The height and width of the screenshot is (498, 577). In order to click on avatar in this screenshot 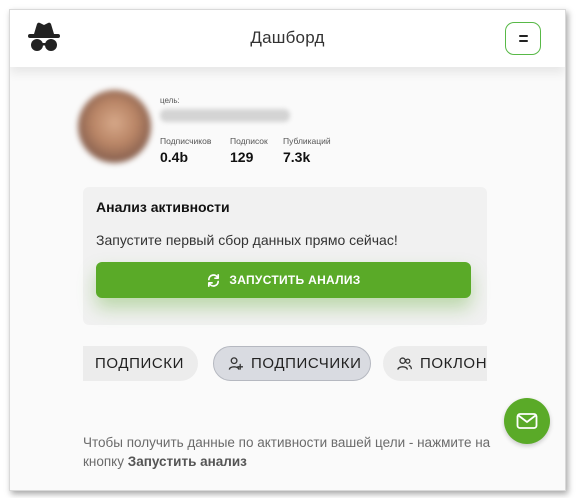, I will do `click(114, 126)`.